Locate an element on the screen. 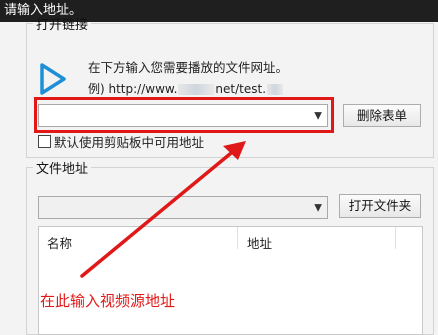 Image resolution: width=438 pixels, height=335 pixels. column-header-name: 名称 is located at coordinates (59, 242).